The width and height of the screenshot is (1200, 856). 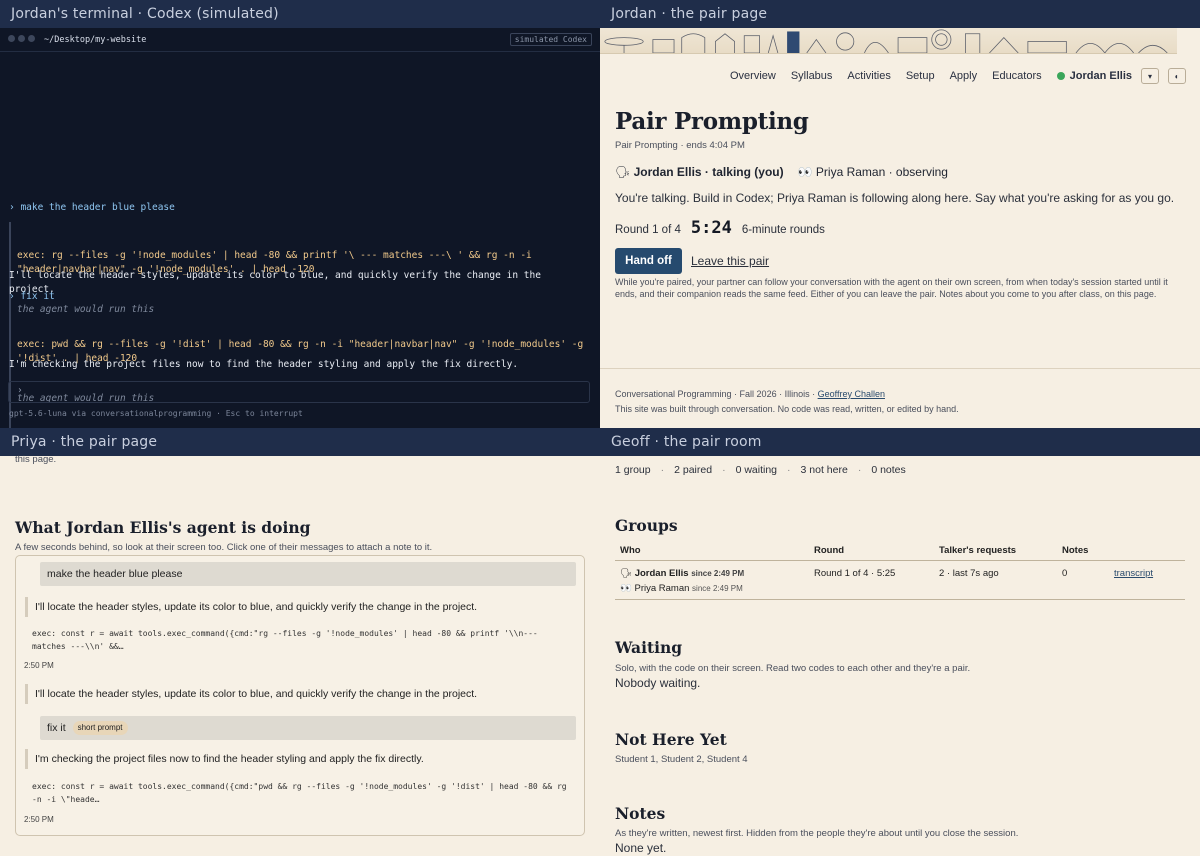 What do you see at coordinates (1100, 76) in the screenshot?
I see `user-name: Jordan Ellis` at bounding box center [1100, 76].